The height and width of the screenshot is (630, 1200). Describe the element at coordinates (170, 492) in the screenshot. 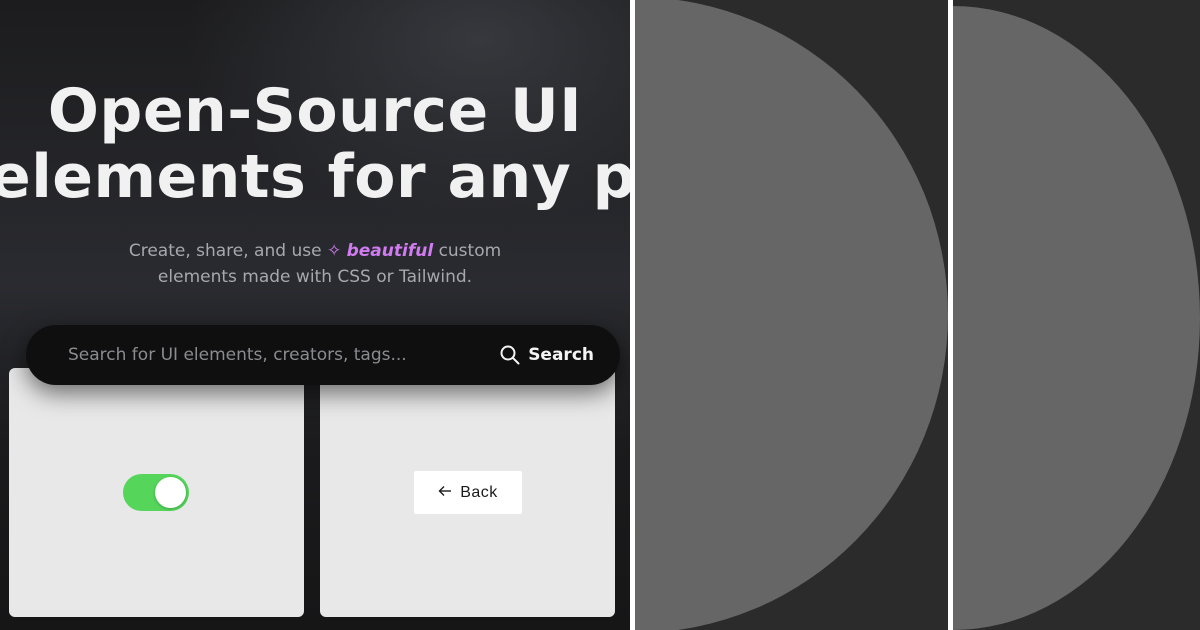

I see `toggle-knob` at that location.